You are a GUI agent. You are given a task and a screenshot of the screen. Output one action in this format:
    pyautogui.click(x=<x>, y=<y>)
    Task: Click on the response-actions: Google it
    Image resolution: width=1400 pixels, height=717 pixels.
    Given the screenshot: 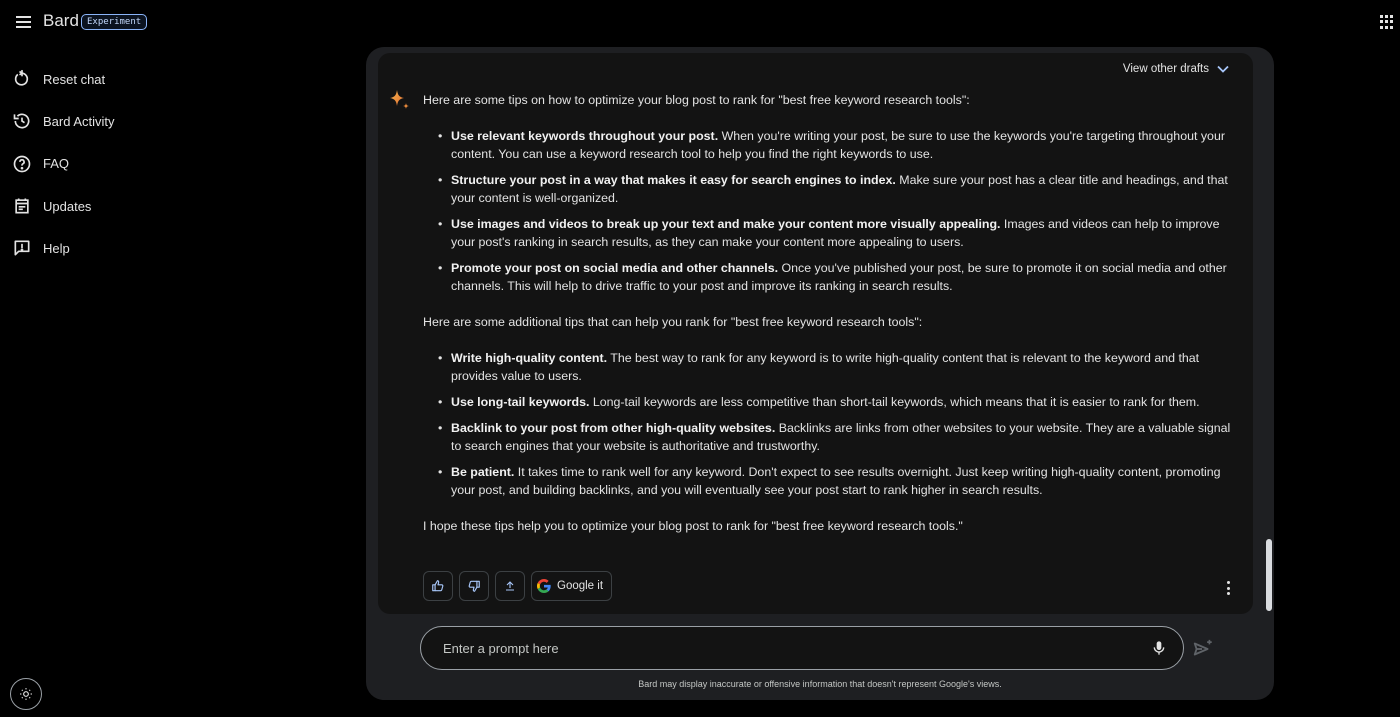 What is the action you would take?
    pyautogui.click(x=518, y=586)
    